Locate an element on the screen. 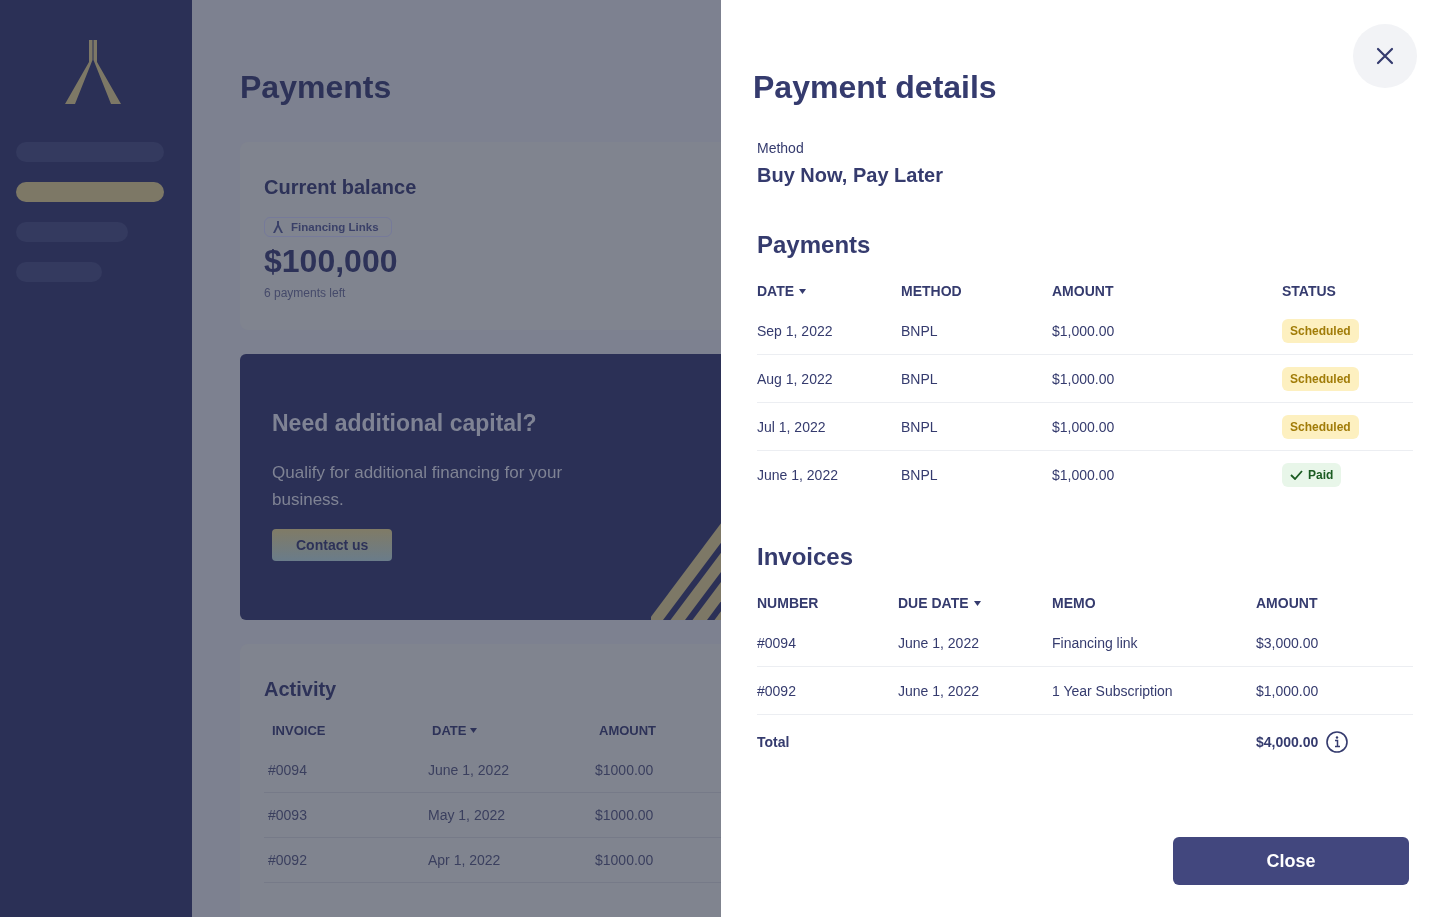  table-cell: #0093 is located at coordinates (344, 815).